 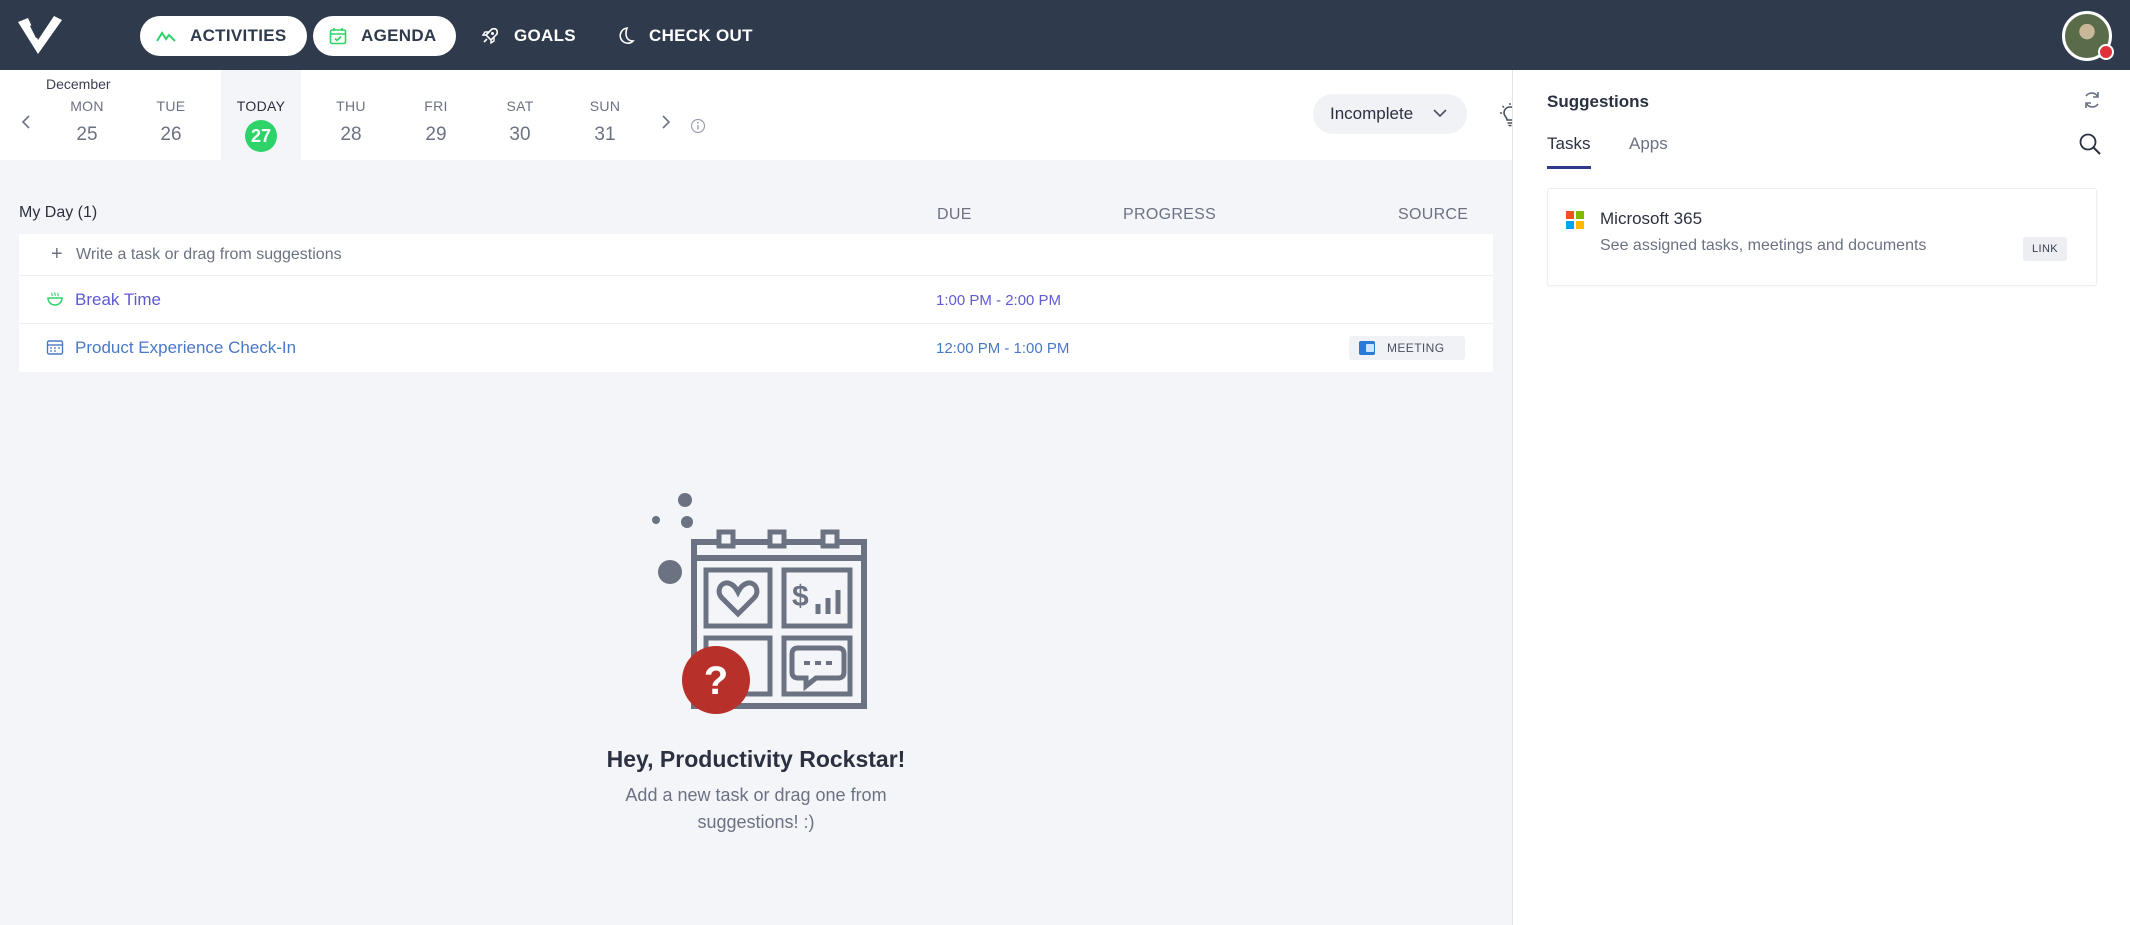 I want to click on task-name: Product Experience Check-In, so click(x=185, y=348).